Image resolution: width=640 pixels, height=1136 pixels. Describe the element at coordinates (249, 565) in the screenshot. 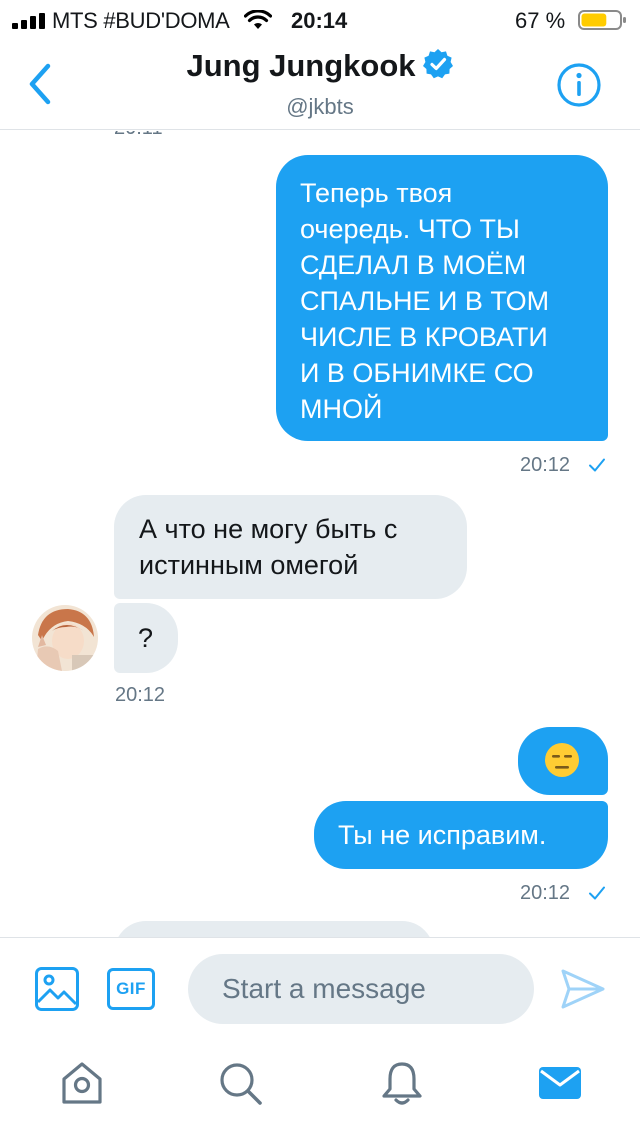

I see `message-line: истинным омегой` at that location.